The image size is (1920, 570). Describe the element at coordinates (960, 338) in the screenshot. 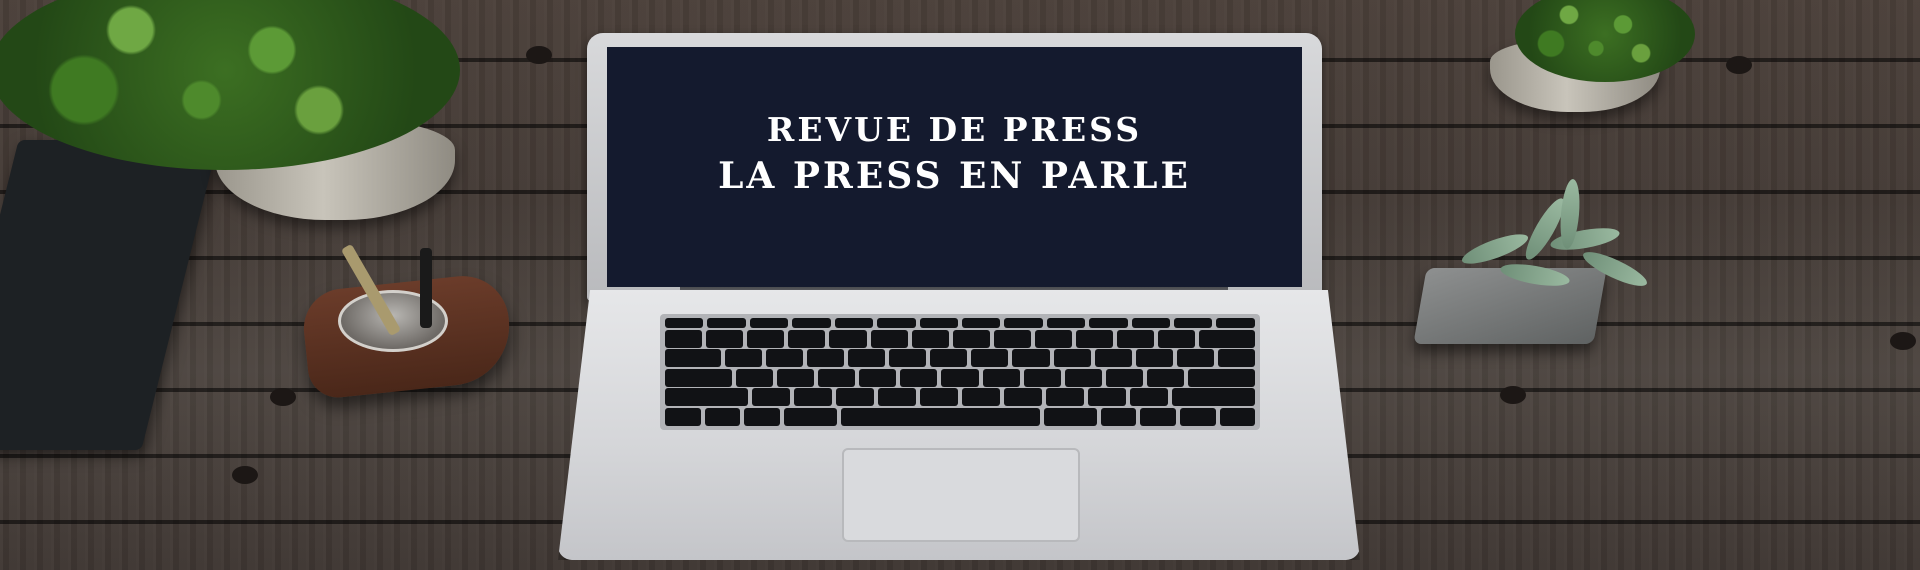

I see `keyboard-number-row` at that location.